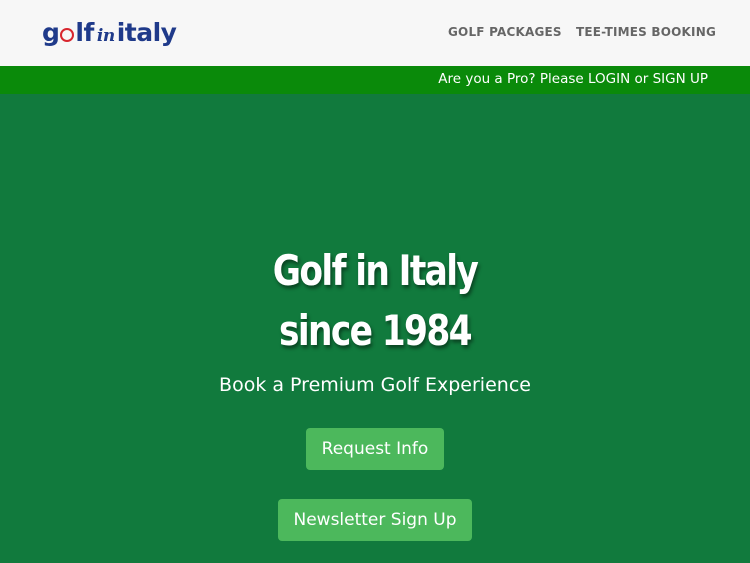  I want to click on hero-title-line2: since 1984, so click(375, 330).